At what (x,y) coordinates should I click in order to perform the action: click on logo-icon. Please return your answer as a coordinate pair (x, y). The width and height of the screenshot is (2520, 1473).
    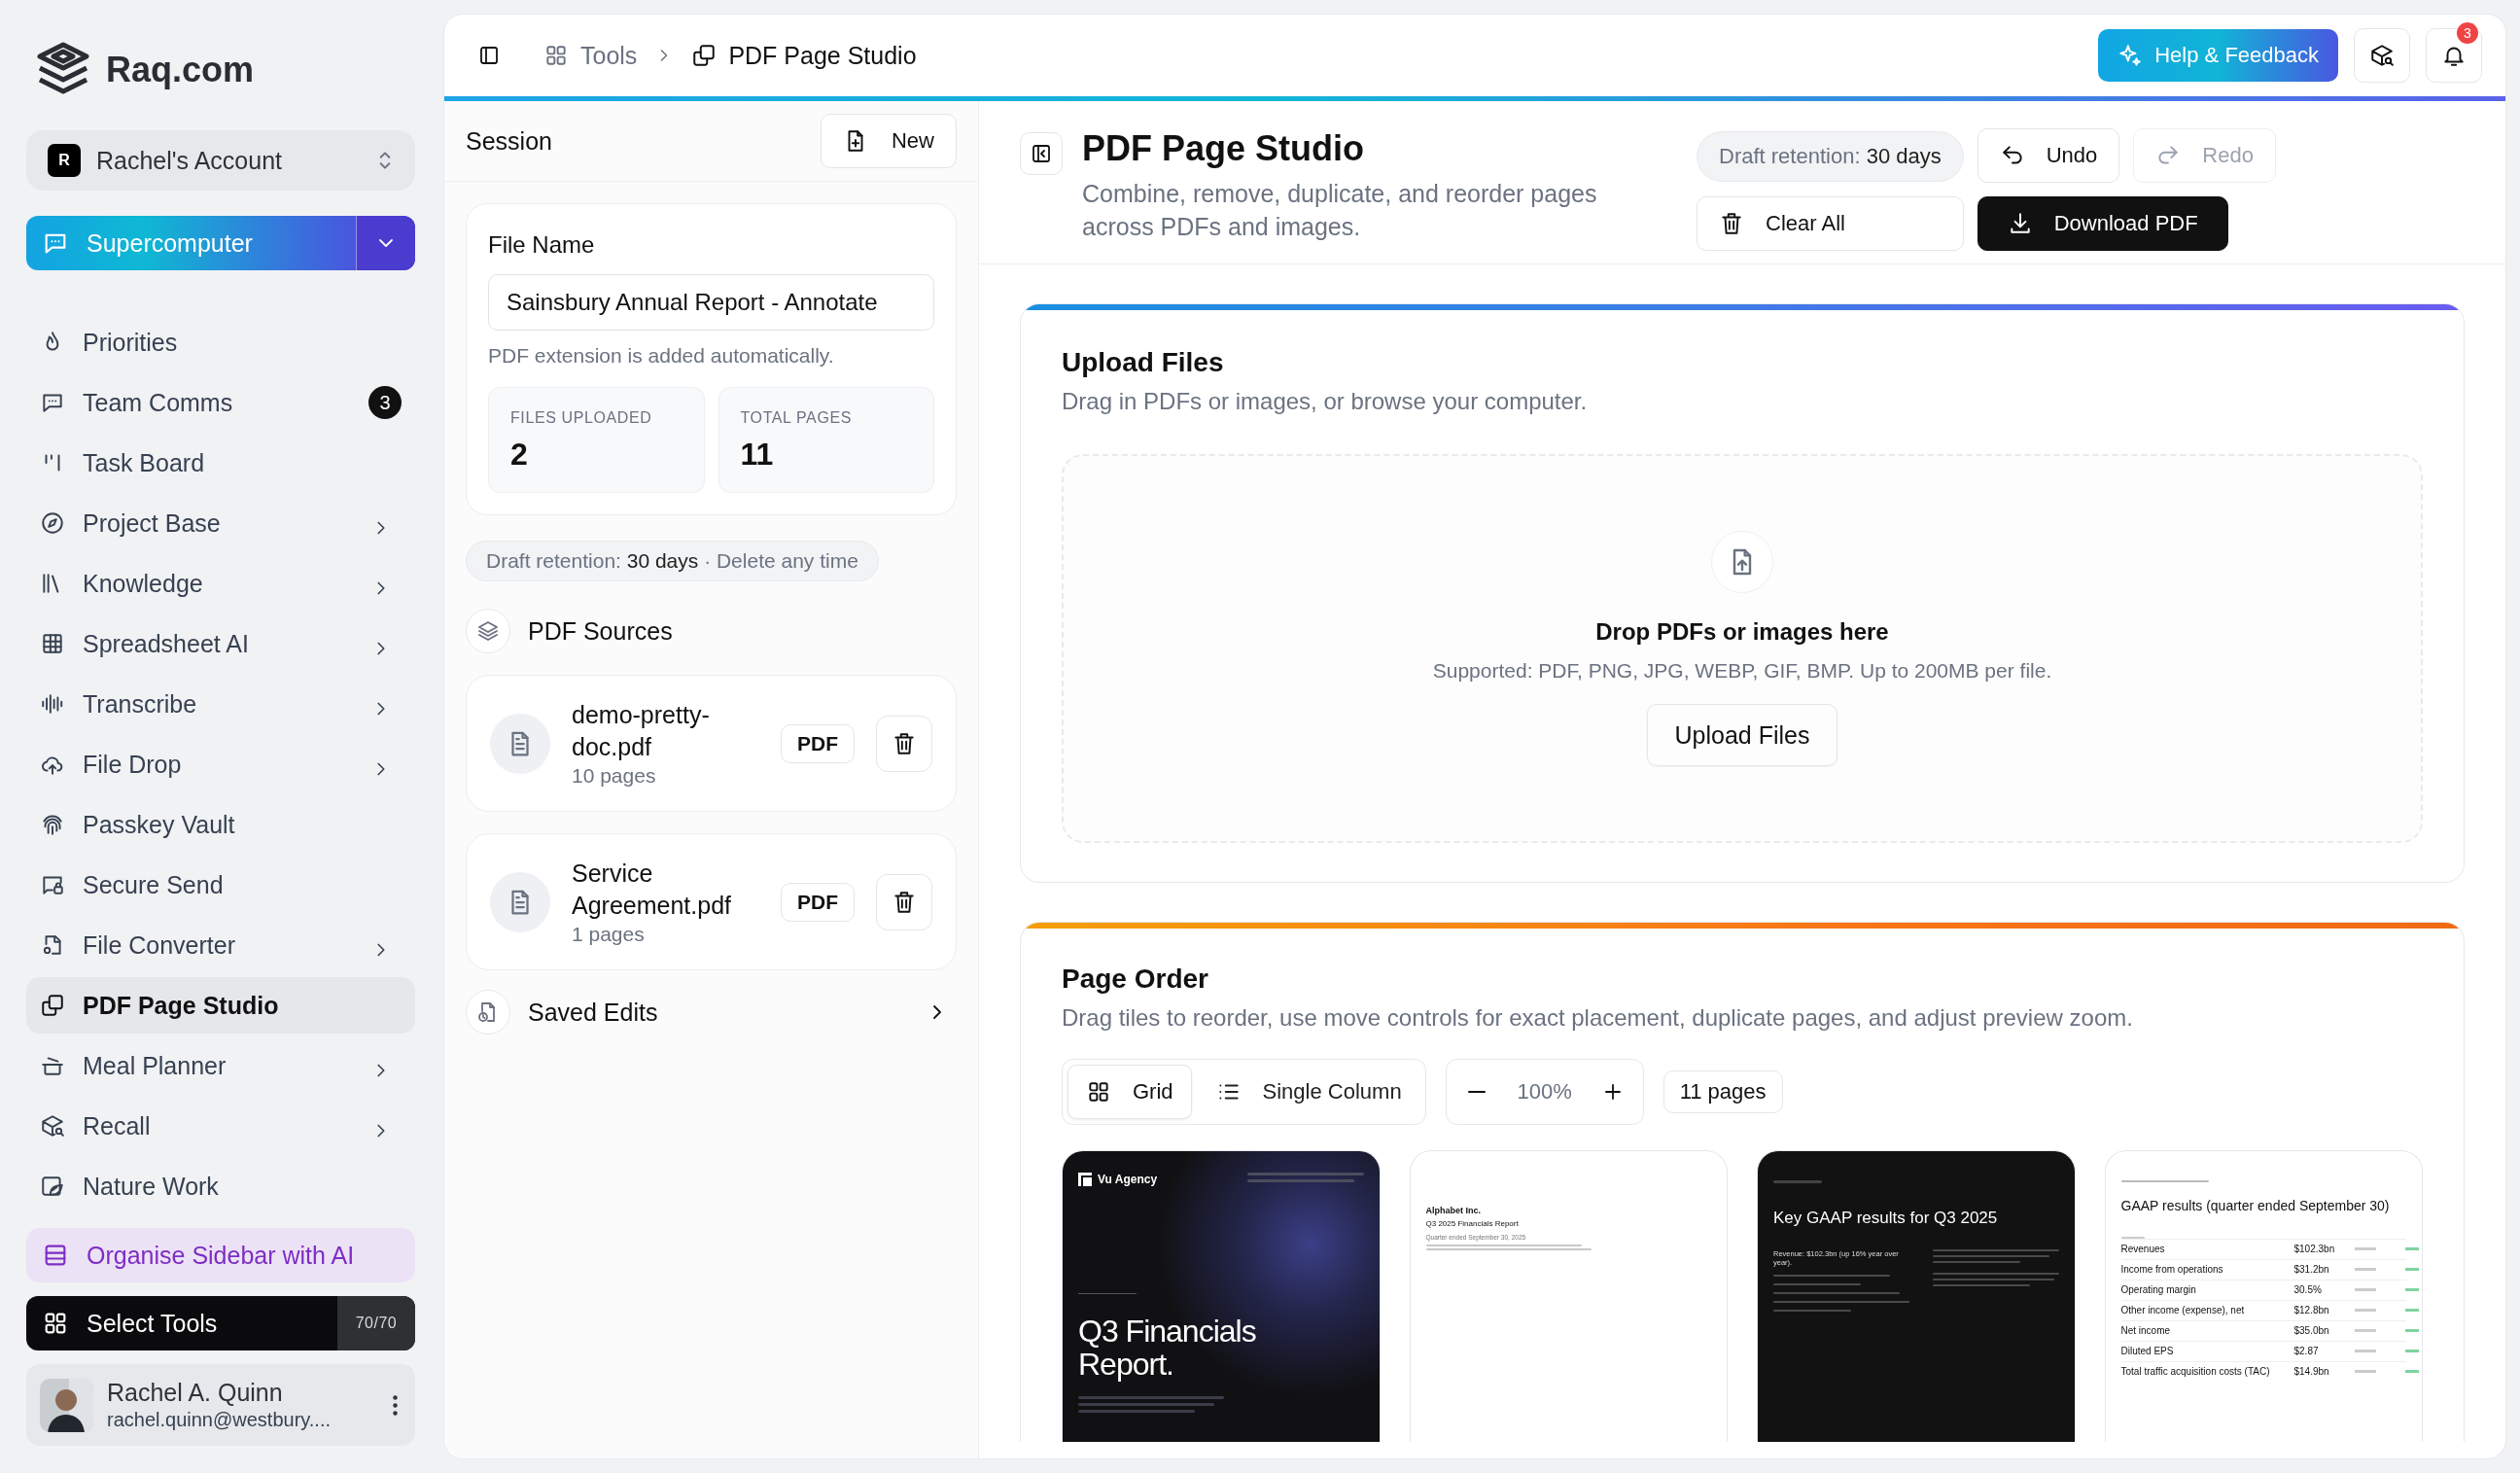
    Looking at the image, I should click on (1085, 1179).